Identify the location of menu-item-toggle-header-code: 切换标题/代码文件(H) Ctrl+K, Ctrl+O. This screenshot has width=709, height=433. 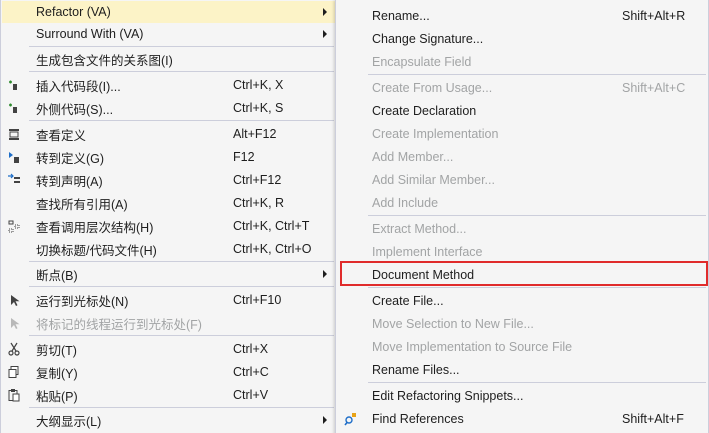
(168, 249).